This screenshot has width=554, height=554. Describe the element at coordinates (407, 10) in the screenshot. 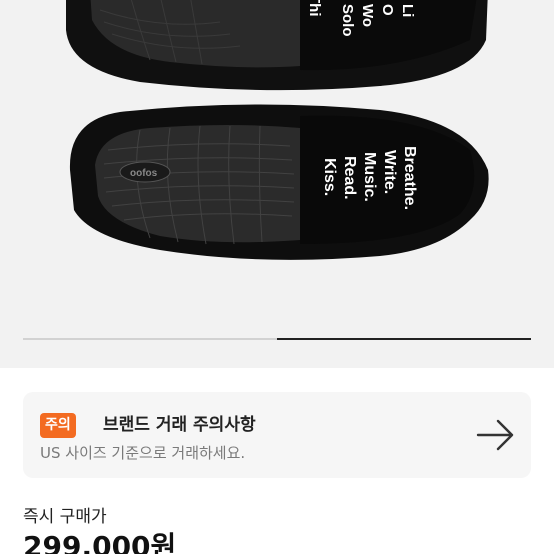

I see `top-sandal-text-4: Li` at that location.